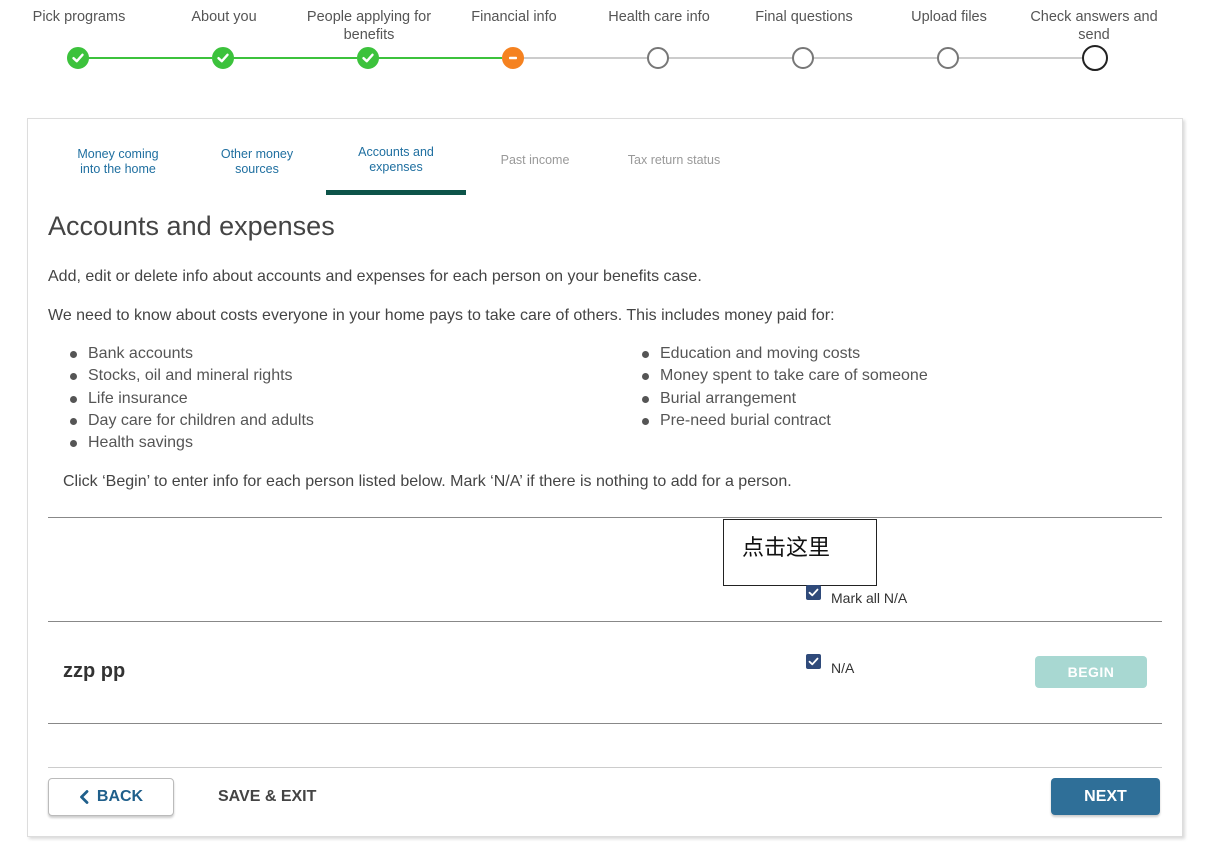  Describe the element at coordinates (369, 26) in the screenshot. I see `step-label-people-applying: People applying for benefits` at that location.